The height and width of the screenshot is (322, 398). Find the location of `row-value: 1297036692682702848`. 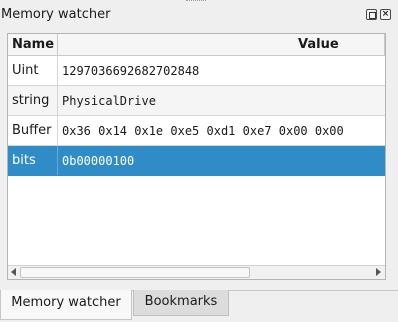

row-value: 1297036692682702848 is located at coordinates (130, 71).